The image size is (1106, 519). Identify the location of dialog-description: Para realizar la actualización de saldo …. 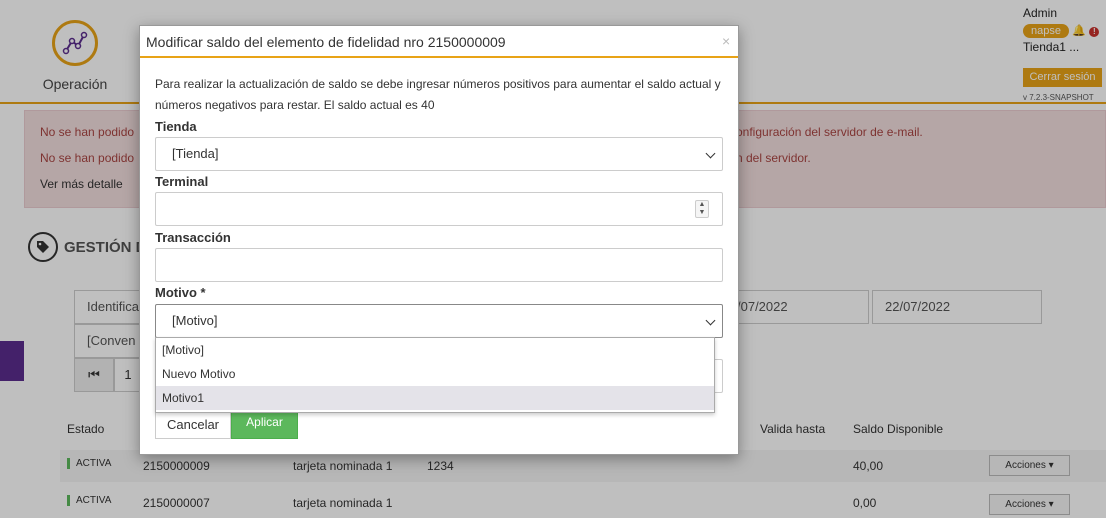
(438, 94).